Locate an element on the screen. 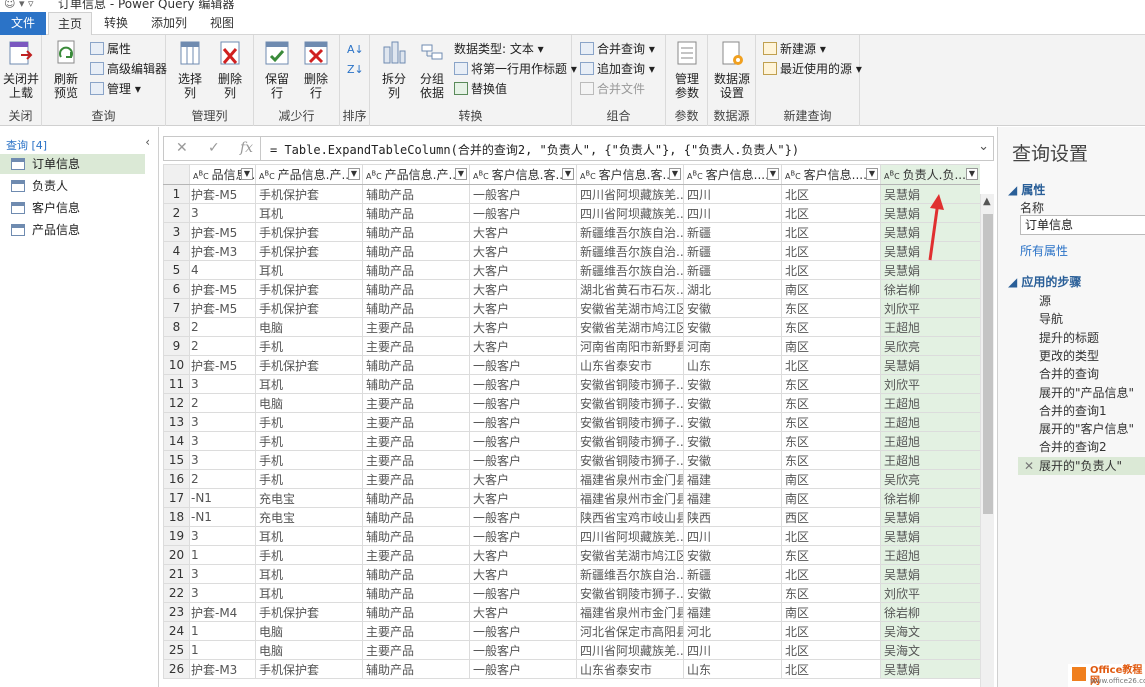 The image size is (1145, 687). refresh-preview-button: 刷新 预览 is located at coordinates (66, 70).